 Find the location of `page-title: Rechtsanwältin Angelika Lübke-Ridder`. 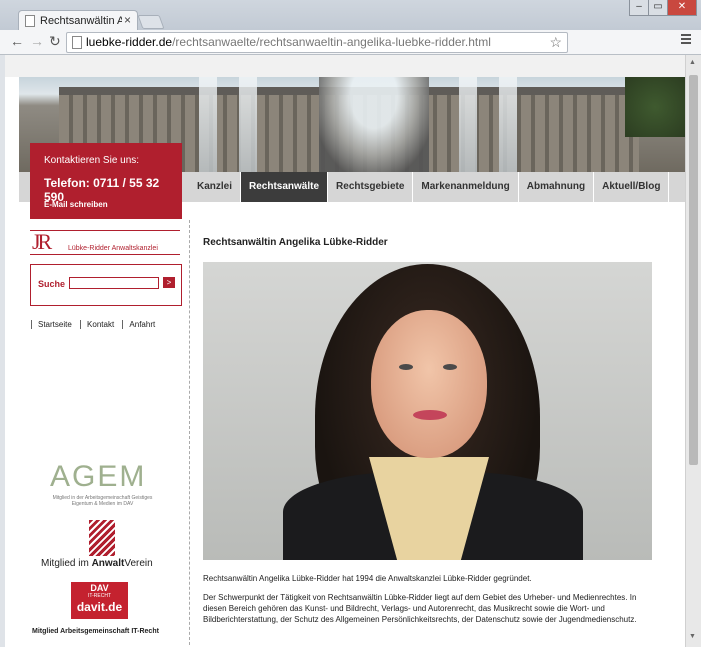

page-title: Rechtsanwältin Angelika Lübke-Ridder is located at coordinates (295, 242).